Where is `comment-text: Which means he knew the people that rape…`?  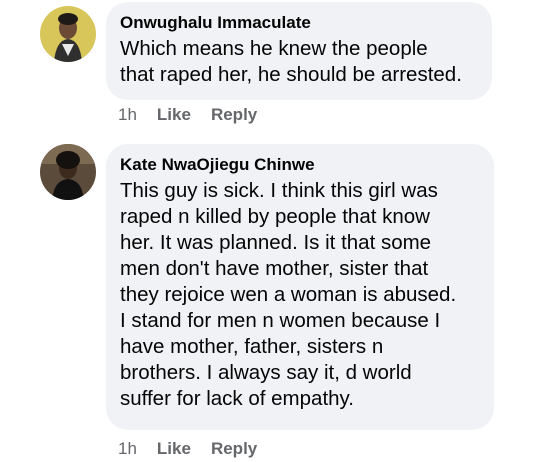 comment-text: Which means he knew the people that rape… is located at coordinates (291, 61).